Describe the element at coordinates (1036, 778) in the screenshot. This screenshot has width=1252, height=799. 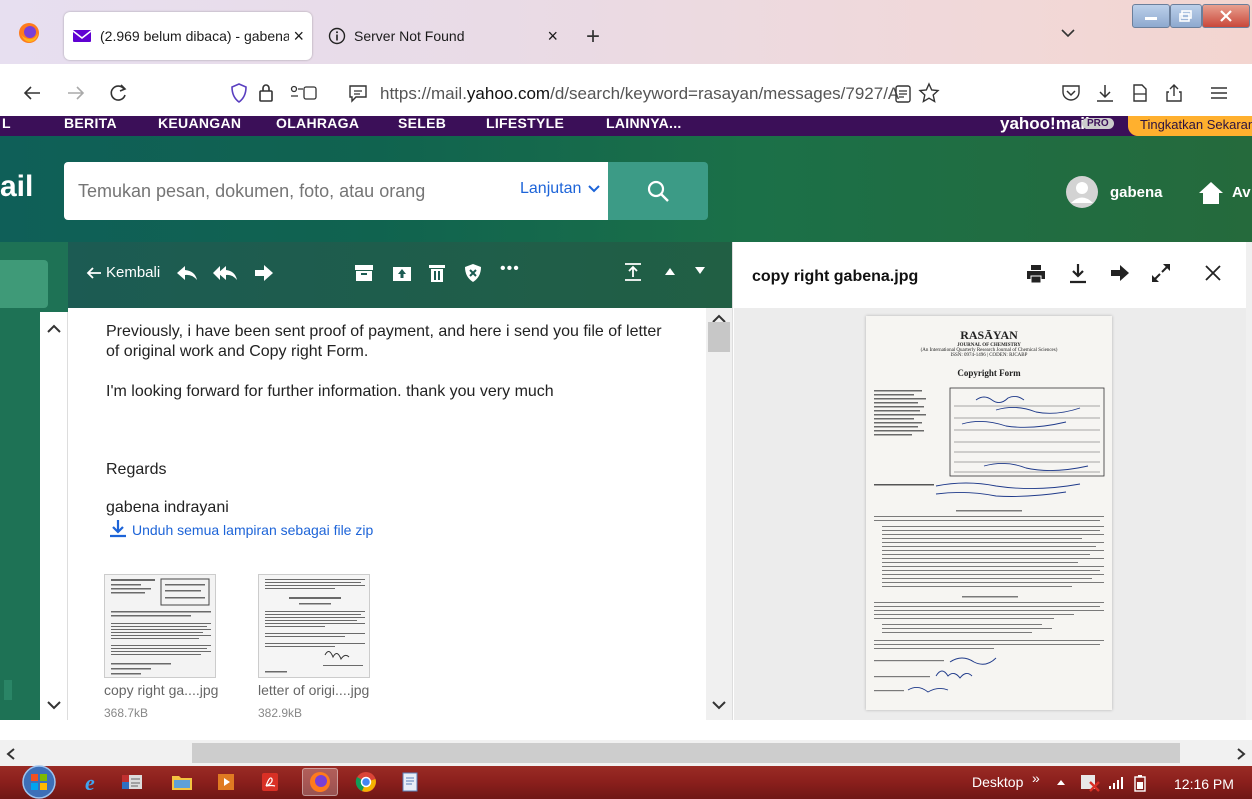
I see `toolbar-chevron: »` at that location.